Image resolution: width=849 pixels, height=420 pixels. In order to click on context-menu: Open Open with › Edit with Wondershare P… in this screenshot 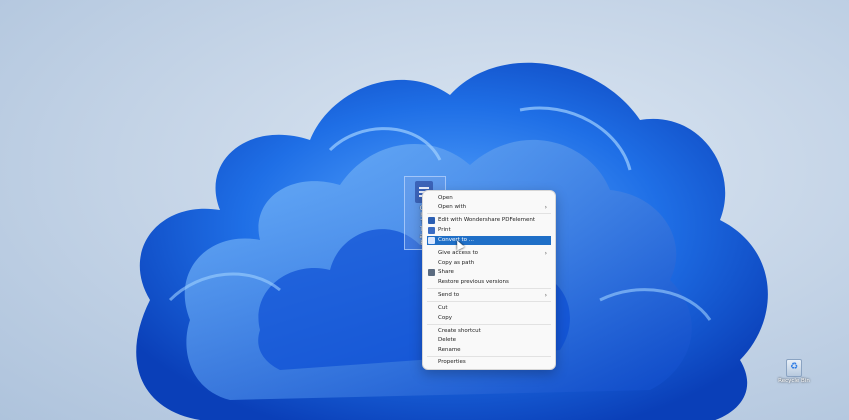, I will do `click(489, 280)`.